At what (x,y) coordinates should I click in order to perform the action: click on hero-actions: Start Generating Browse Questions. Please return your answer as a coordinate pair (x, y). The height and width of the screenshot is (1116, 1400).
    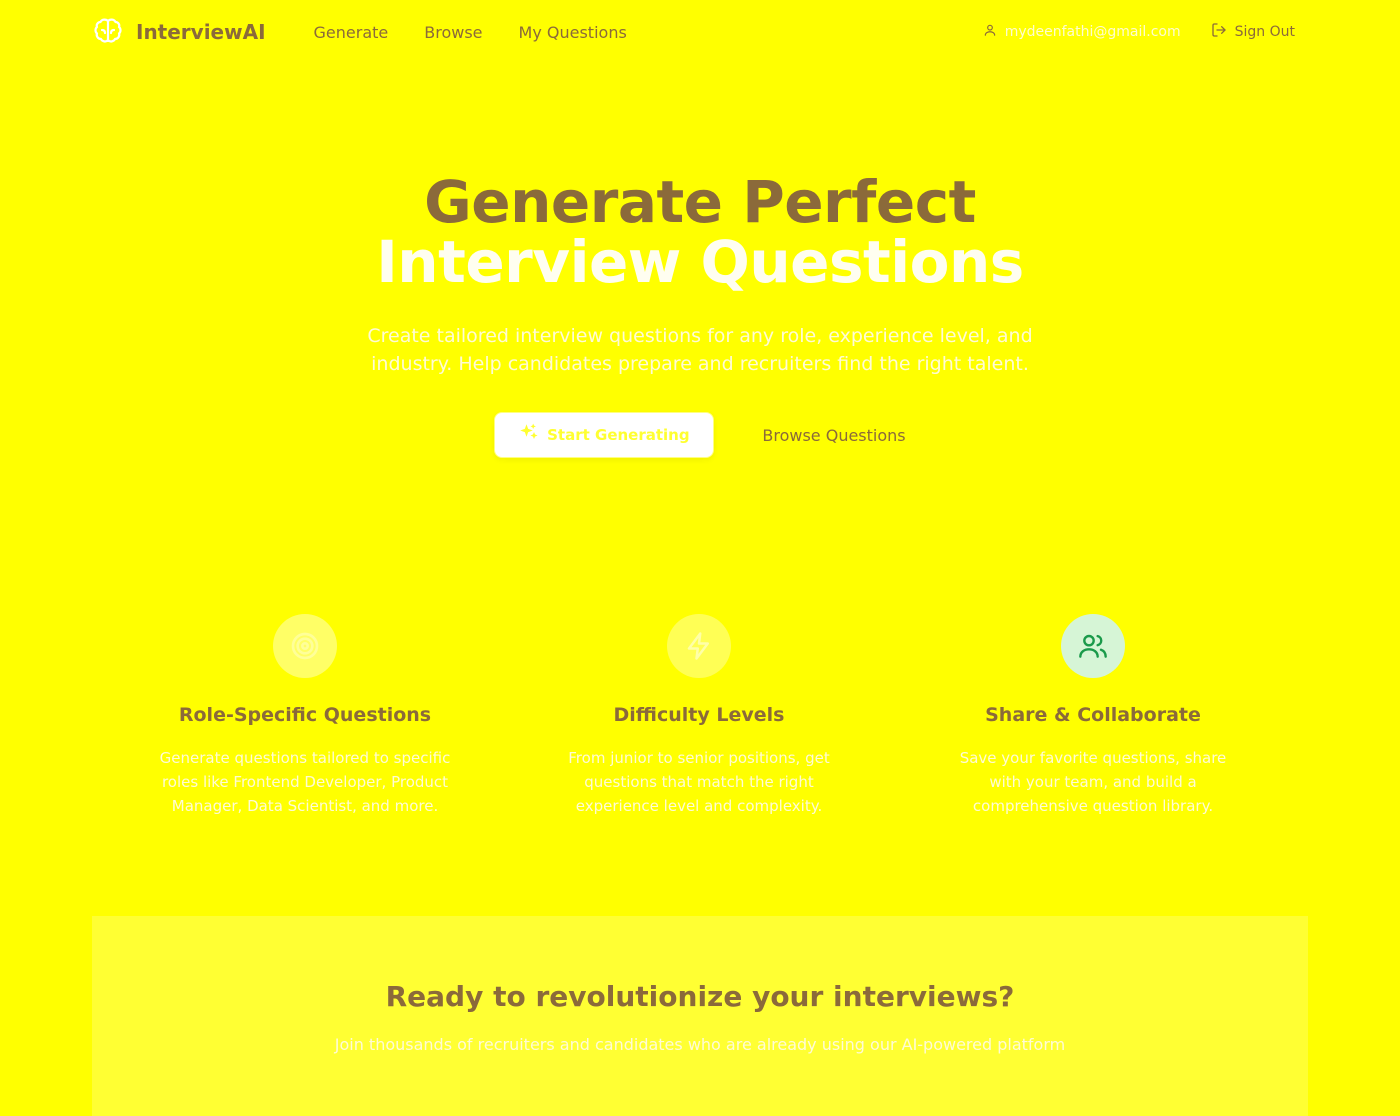
    Looking at the image, I should click on (700, 435).